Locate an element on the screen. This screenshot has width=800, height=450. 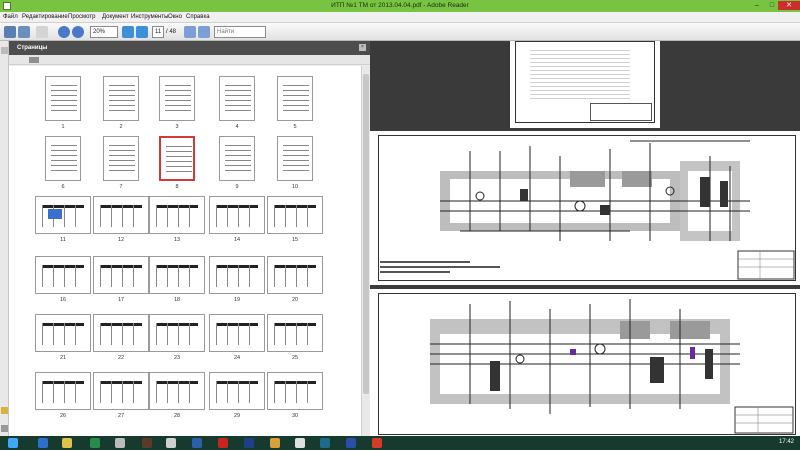
page-number-label: 7 is located at coordinates (121, 187).